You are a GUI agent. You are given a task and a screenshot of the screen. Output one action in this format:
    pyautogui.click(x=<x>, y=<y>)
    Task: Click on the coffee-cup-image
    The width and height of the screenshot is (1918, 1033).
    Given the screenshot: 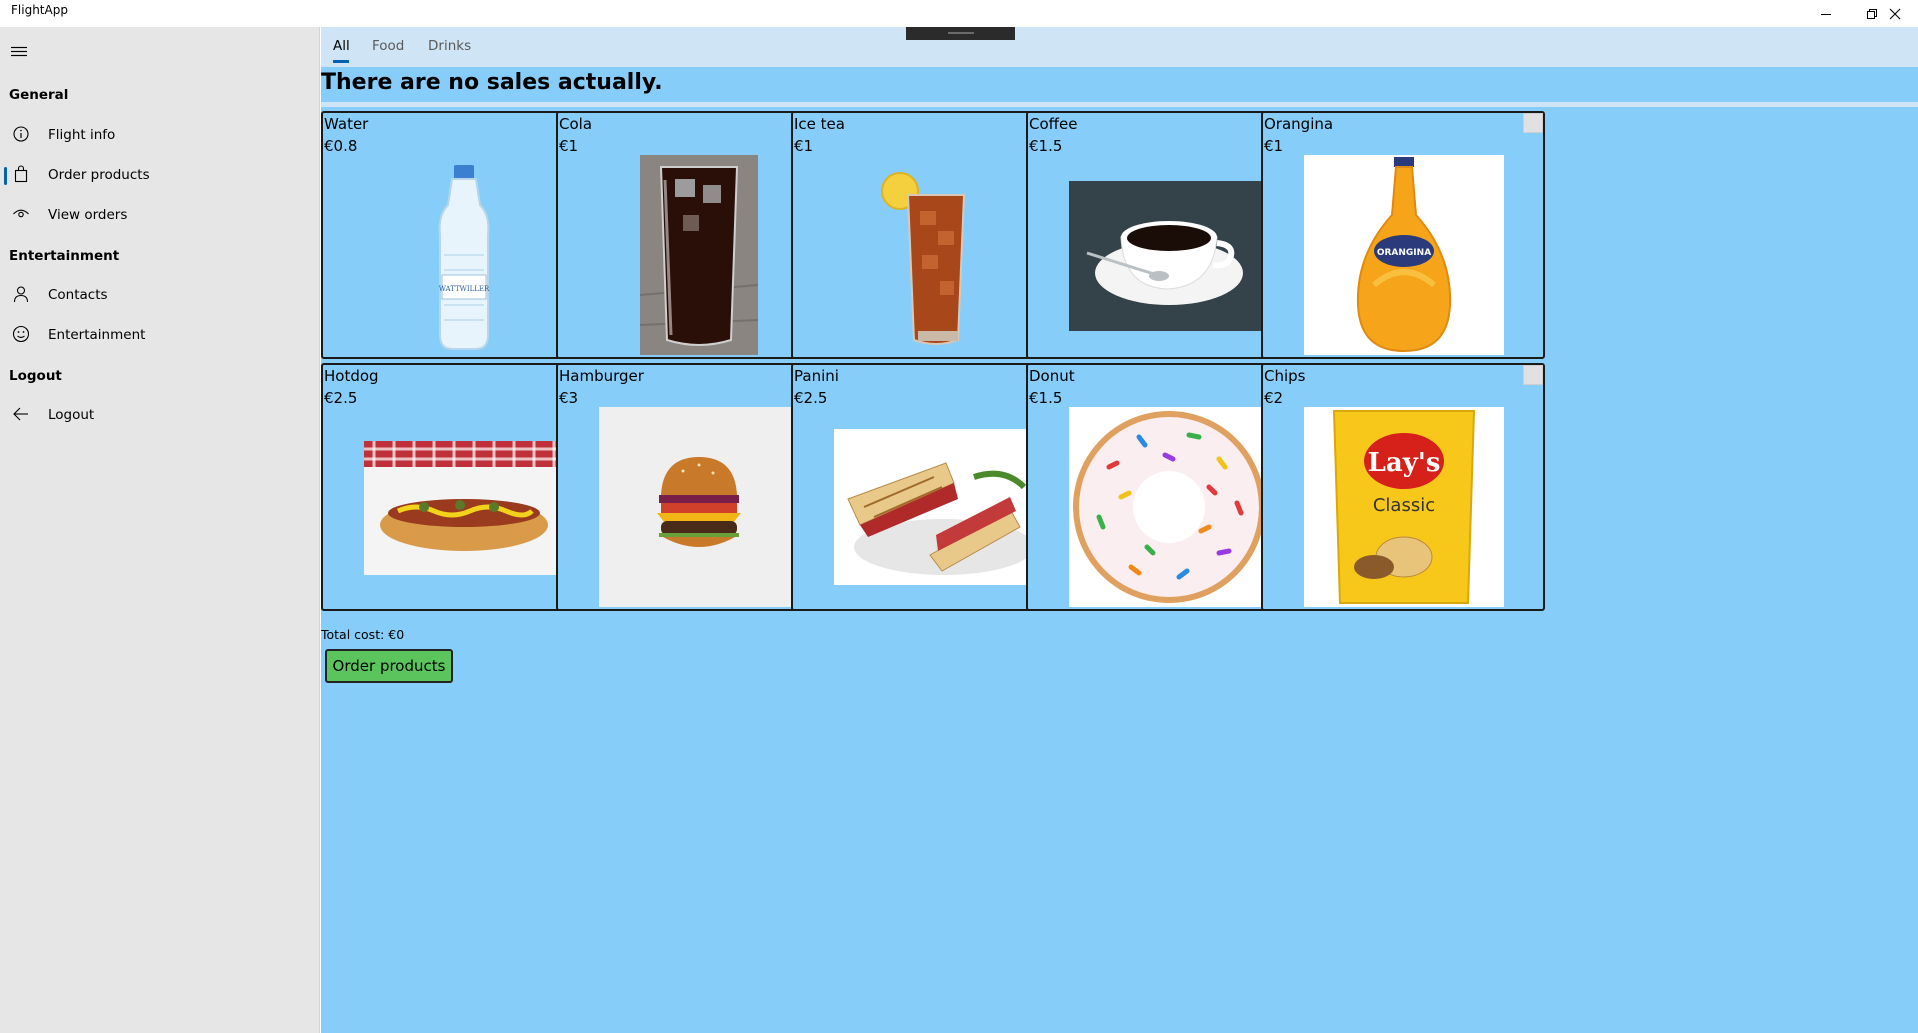 What is the action you would take?
    pyautogui.click(x=1169, y=255)
    